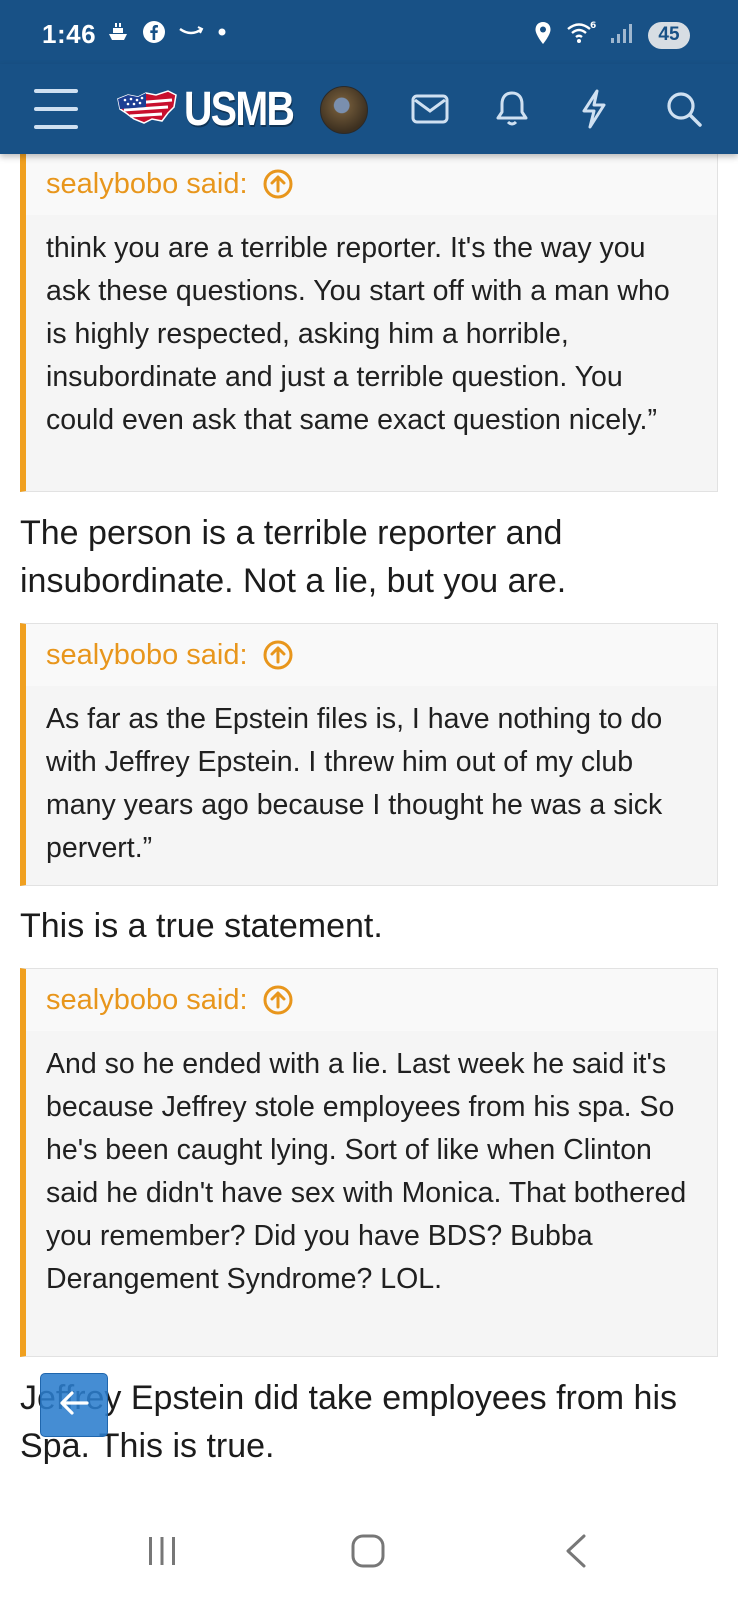 This screenshot has height=1600, width=738. I want to click on home-icon, so click(368, 1551).